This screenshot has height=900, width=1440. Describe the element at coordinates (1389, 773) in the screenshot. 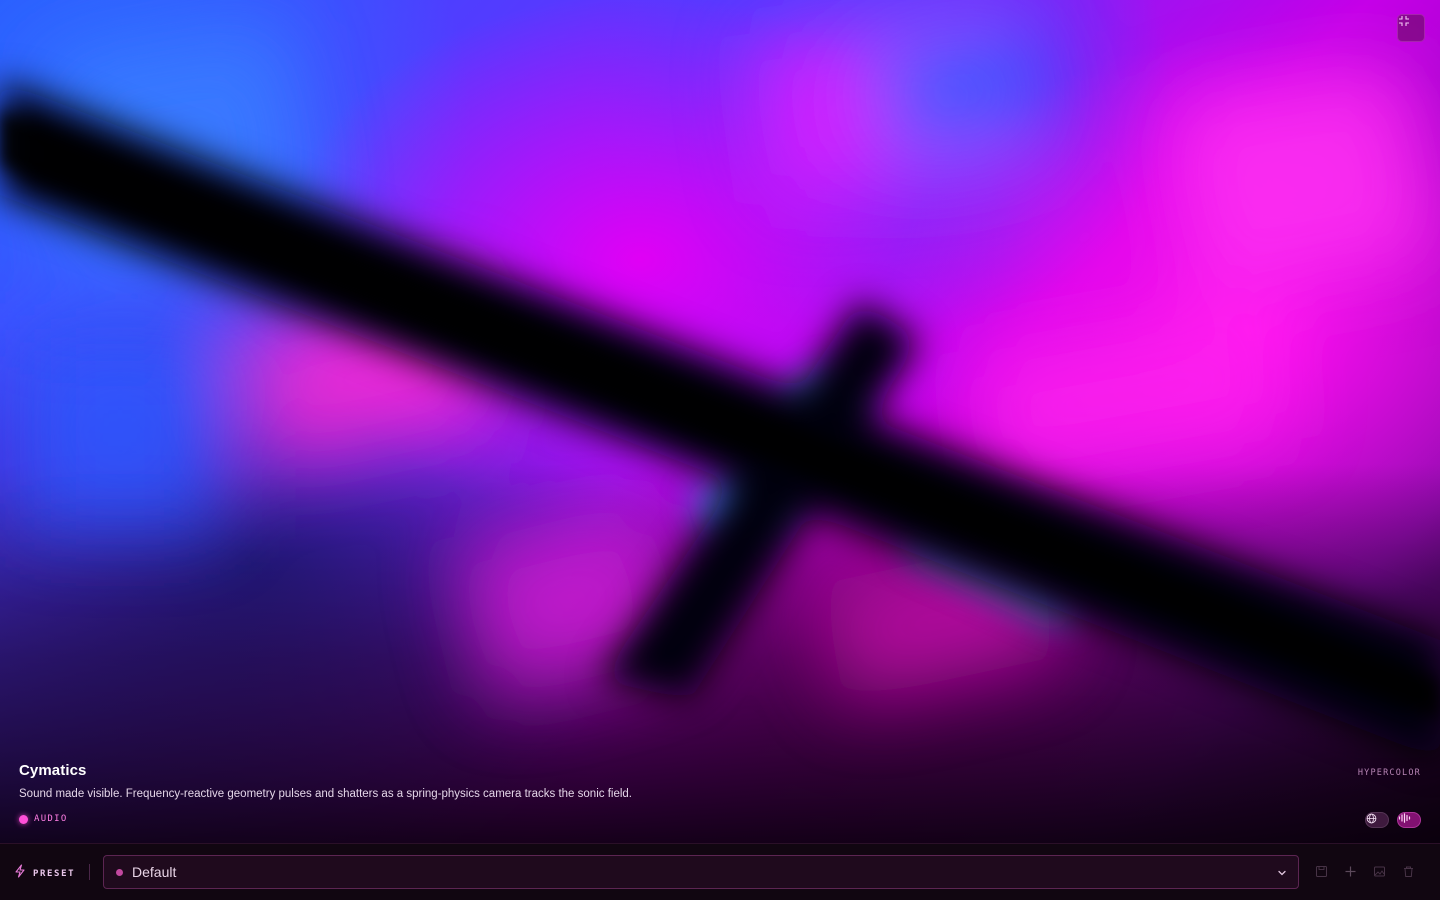

I see `brand-label: HYPERCOLOR` at that location.